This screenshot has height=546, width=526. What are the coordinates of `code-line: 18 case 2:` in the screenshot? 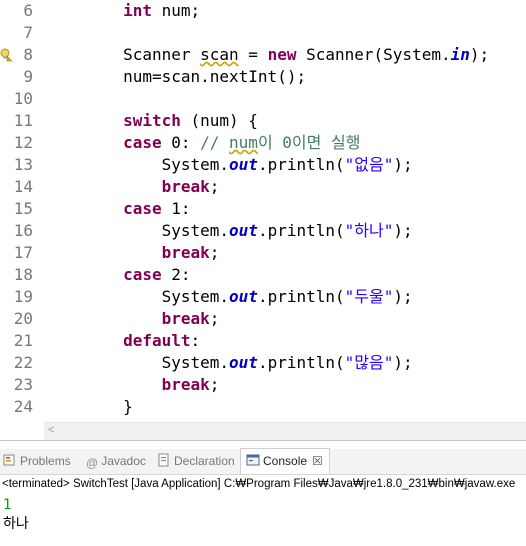 It's located at (263, 275).